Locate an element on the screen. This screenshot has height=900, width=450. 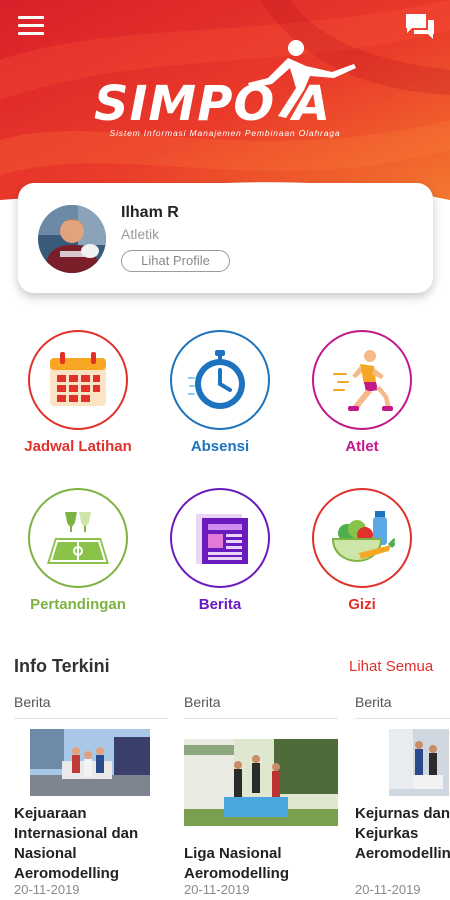
menu-label: Pertandingan is located at coordinates (78, 604).